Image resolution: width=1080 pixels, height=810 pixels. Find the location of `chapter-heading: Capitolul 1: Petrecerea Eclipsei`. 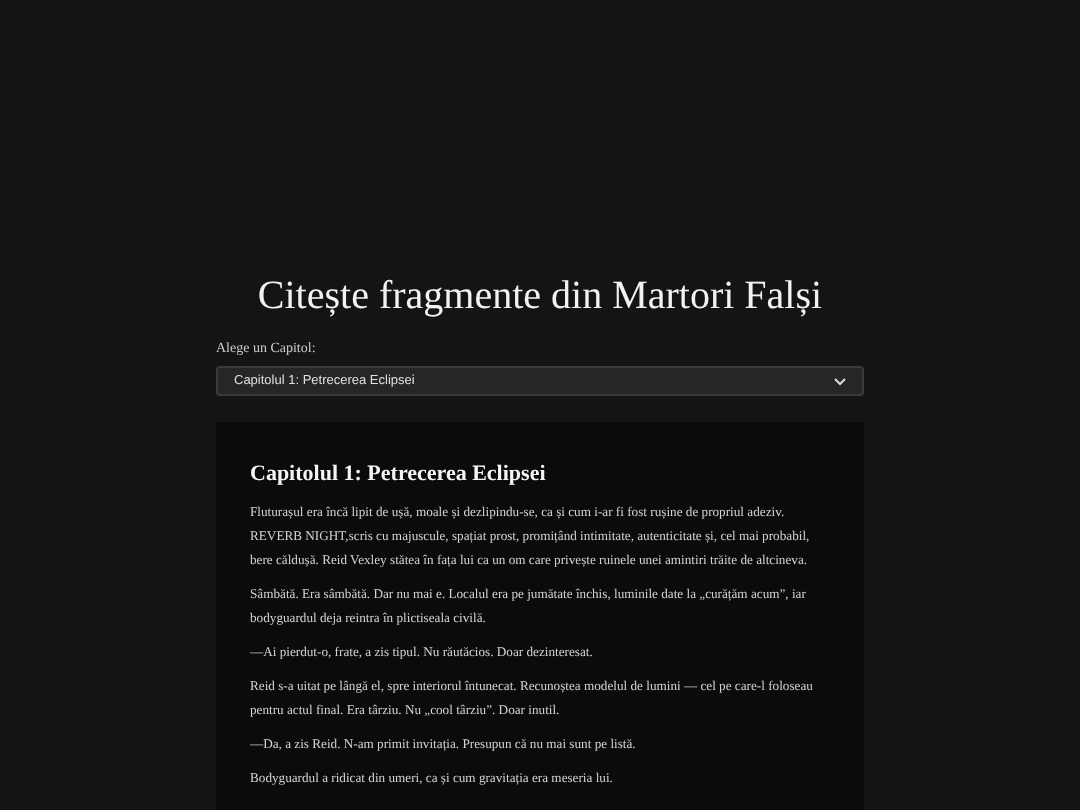

chapter-heading: Capitolul 1: Petrecerea Eclipsei is located at coordinates (399, 474).